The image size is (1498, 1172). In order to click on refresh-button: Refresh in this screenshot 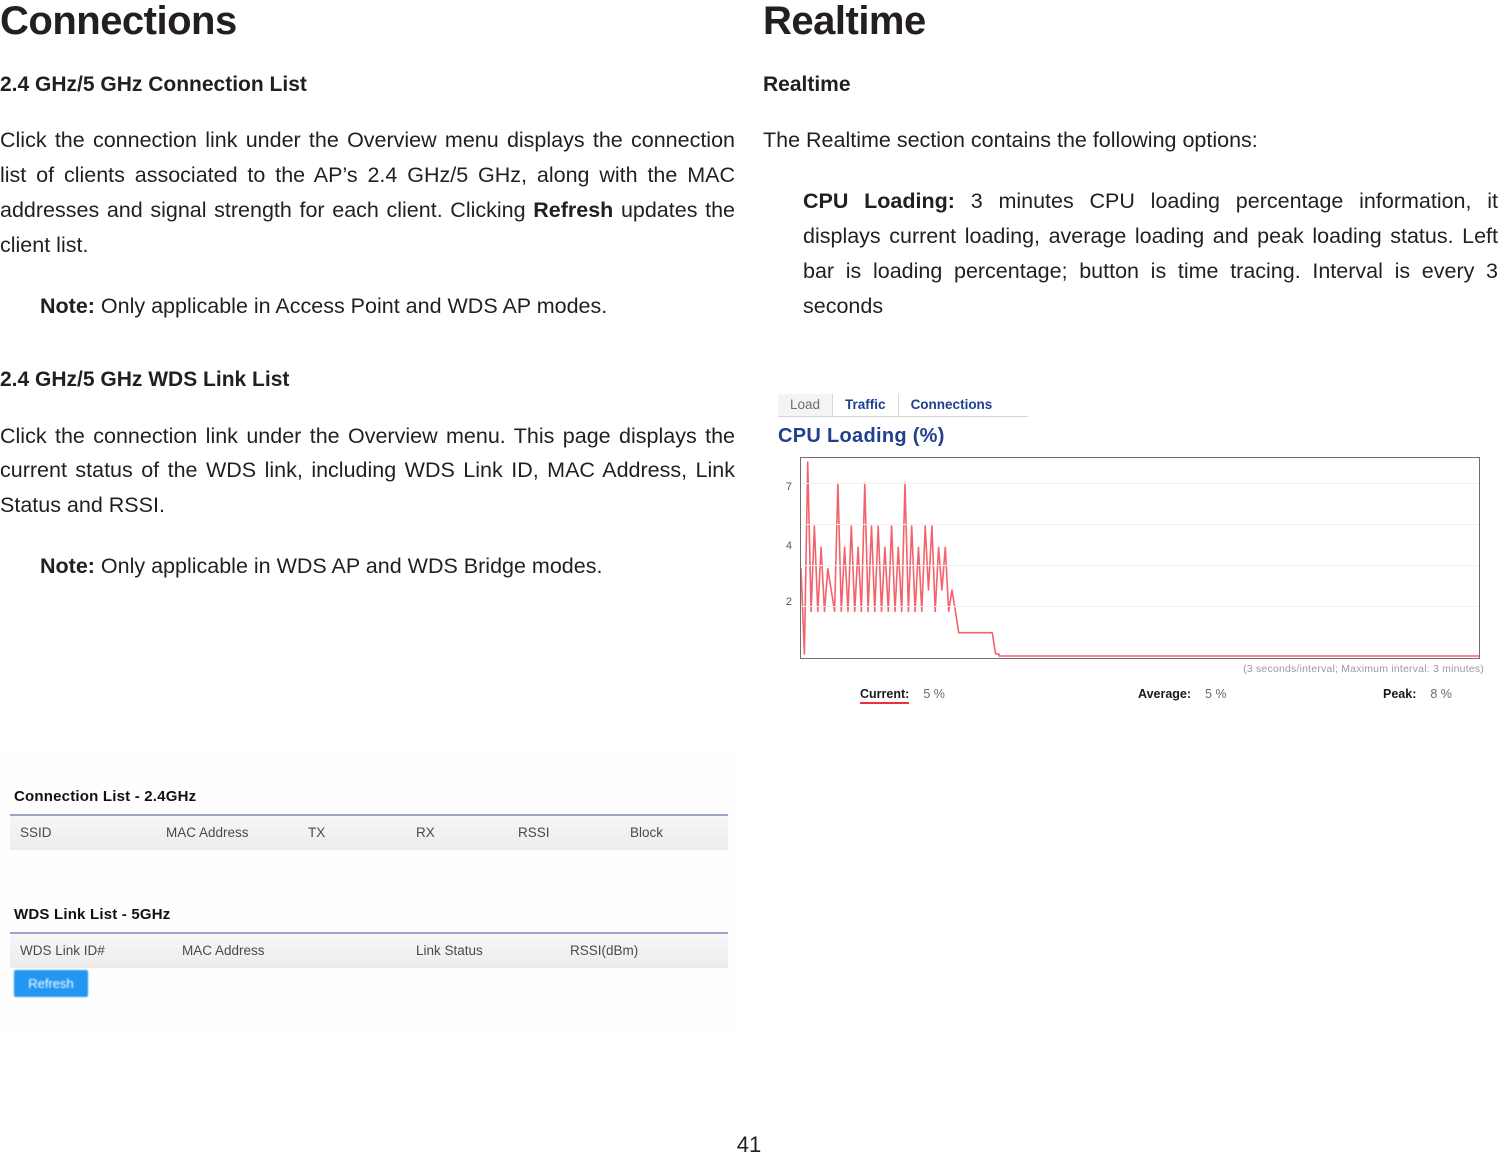, I will do `click(51, 983)`.